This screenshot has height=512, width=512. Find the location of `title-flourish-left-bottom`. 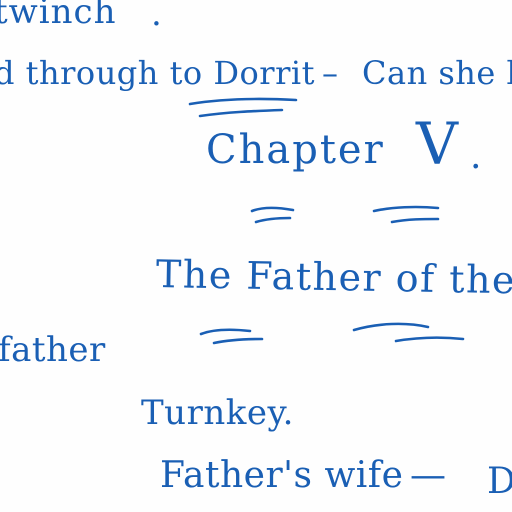

title-flourish-left-bottom is located at coordinates (238, 341).